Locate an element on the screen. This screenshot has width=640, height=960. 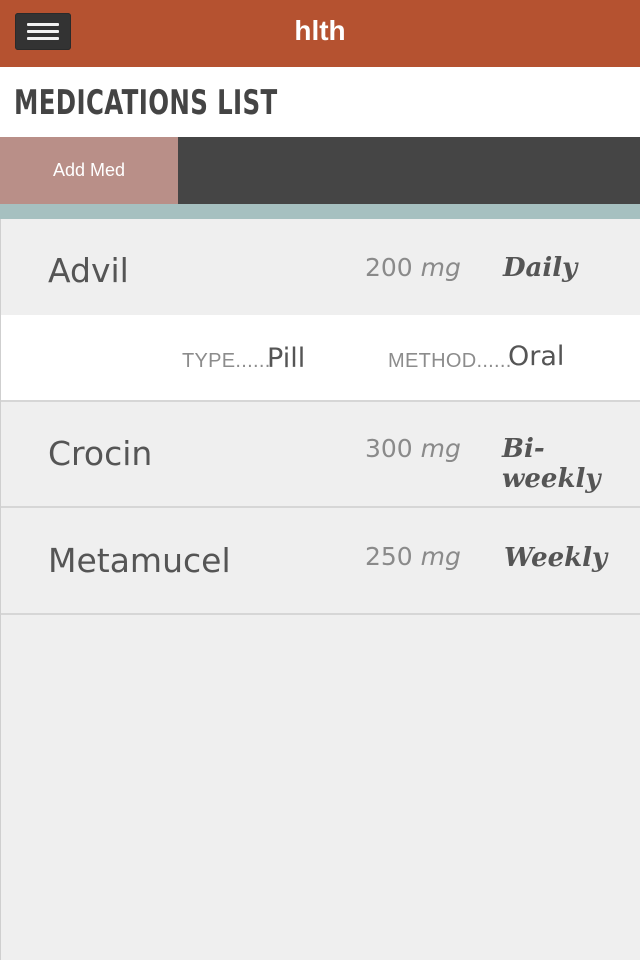
medication-name: Advil is located at coordinates (88, 270).